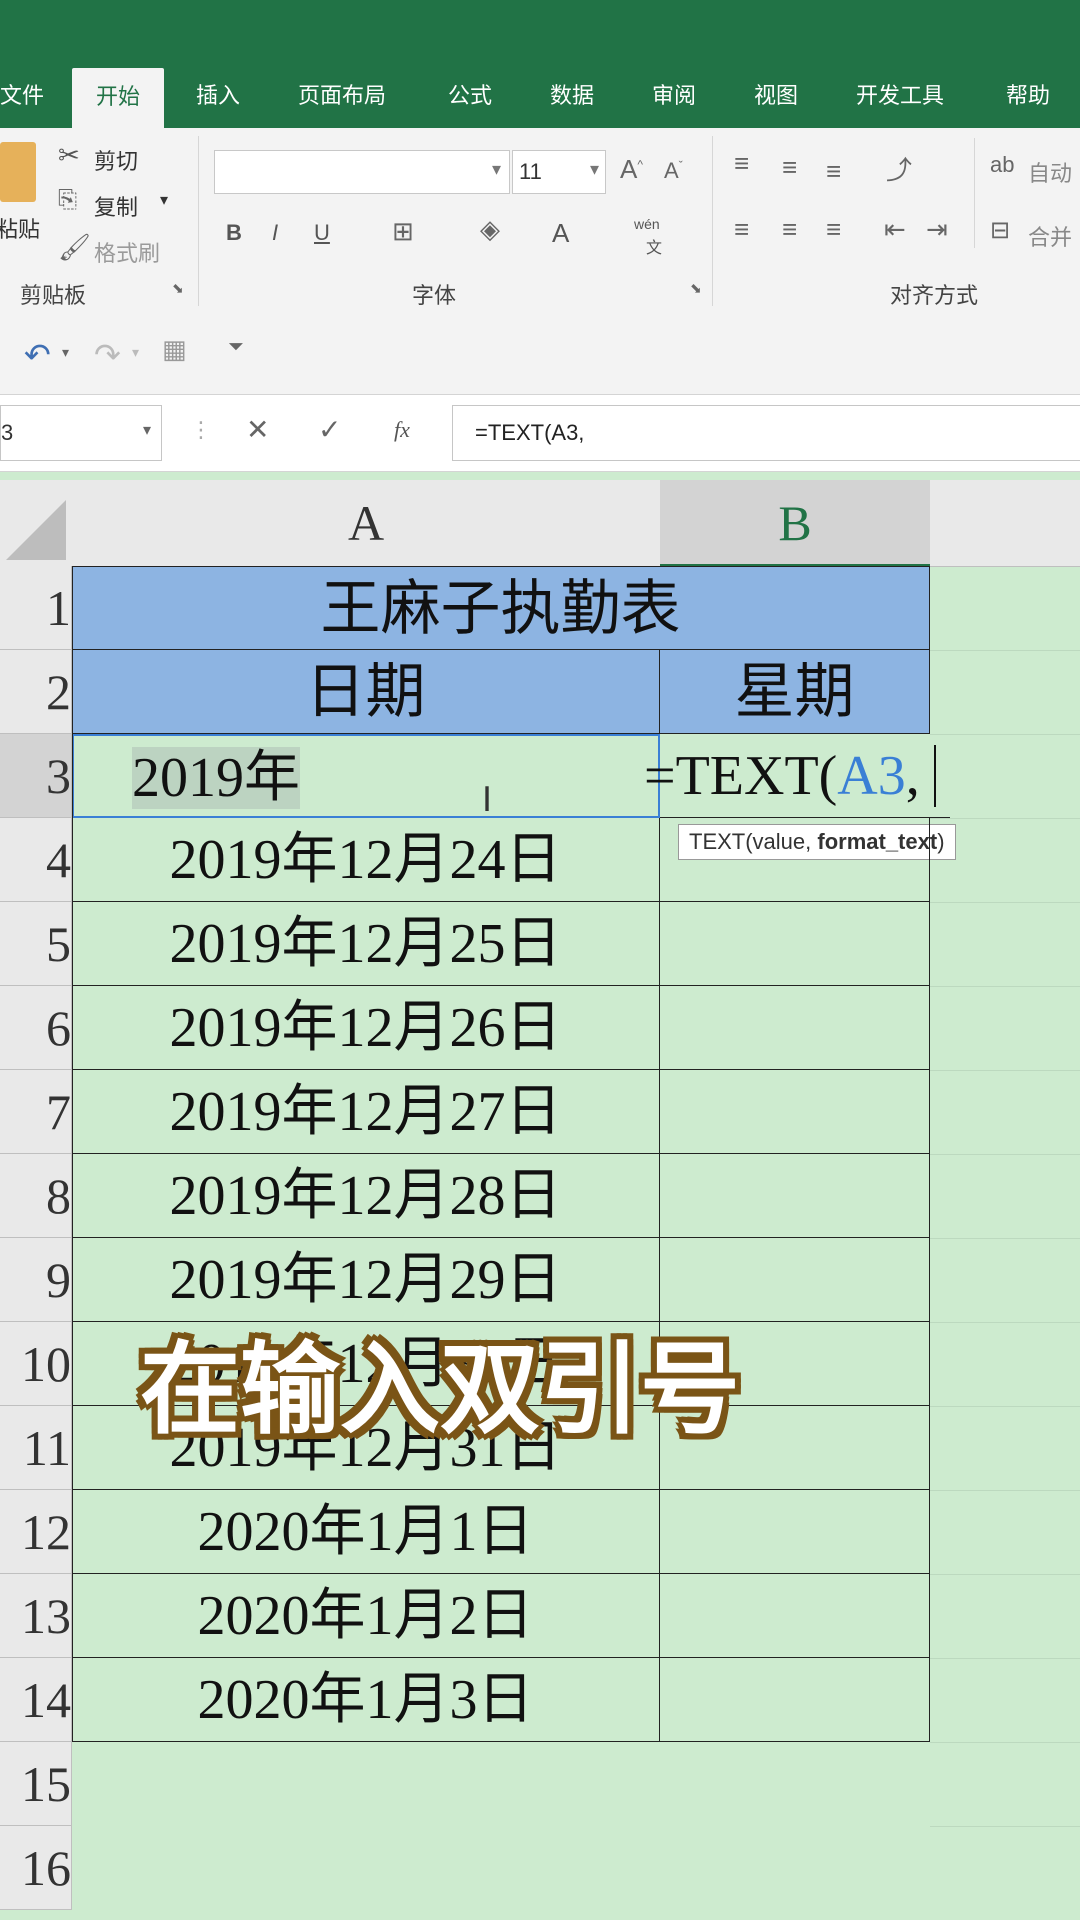 The height and width of the screenshot is (1920, 1080). What do you see at coordinates (36, 608) in the screenshot?
I see `row-header: 1` at bounding box center [36, 608].